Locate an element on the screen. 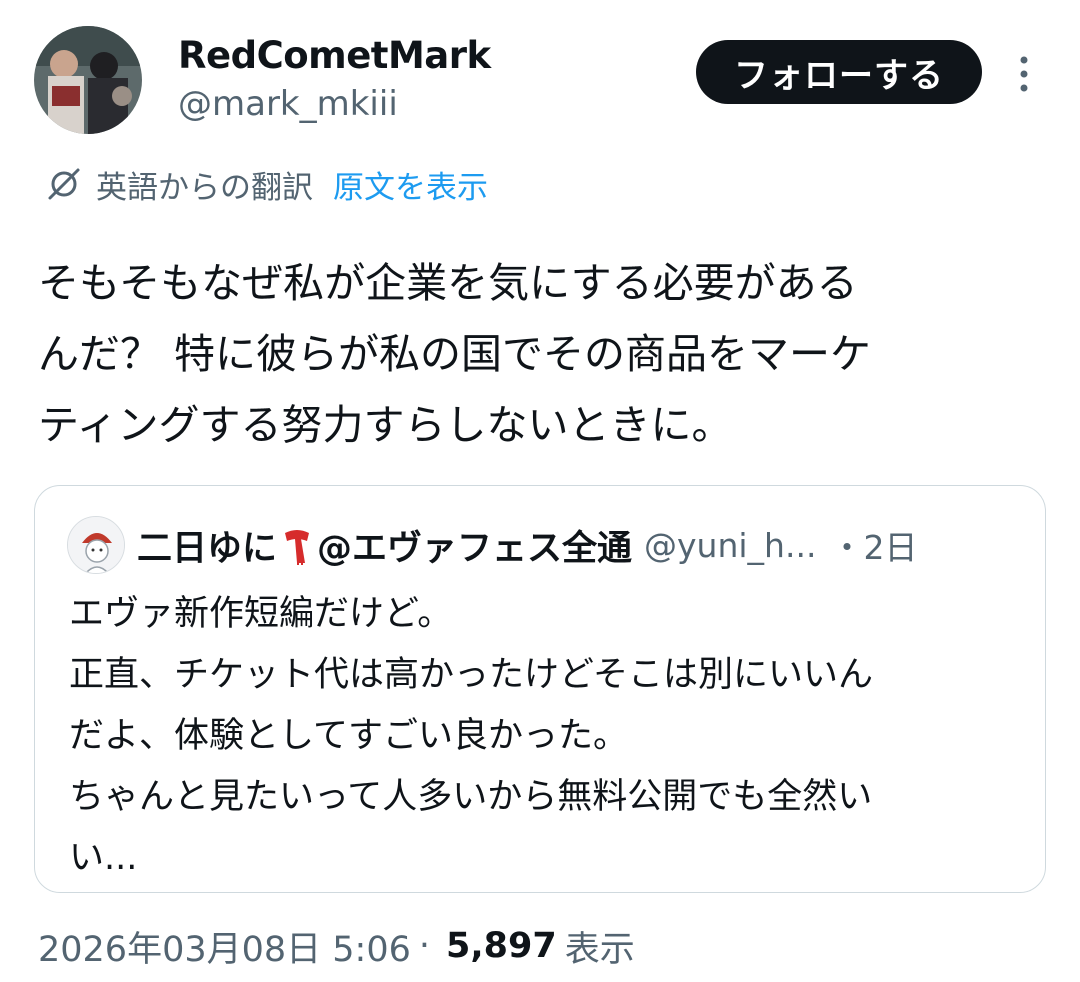 Image resolution: width=1080 pixels, height=982 pixels. quote-text-line: エヴァ新作短編だけど。 is located at coordinates (261, 614).